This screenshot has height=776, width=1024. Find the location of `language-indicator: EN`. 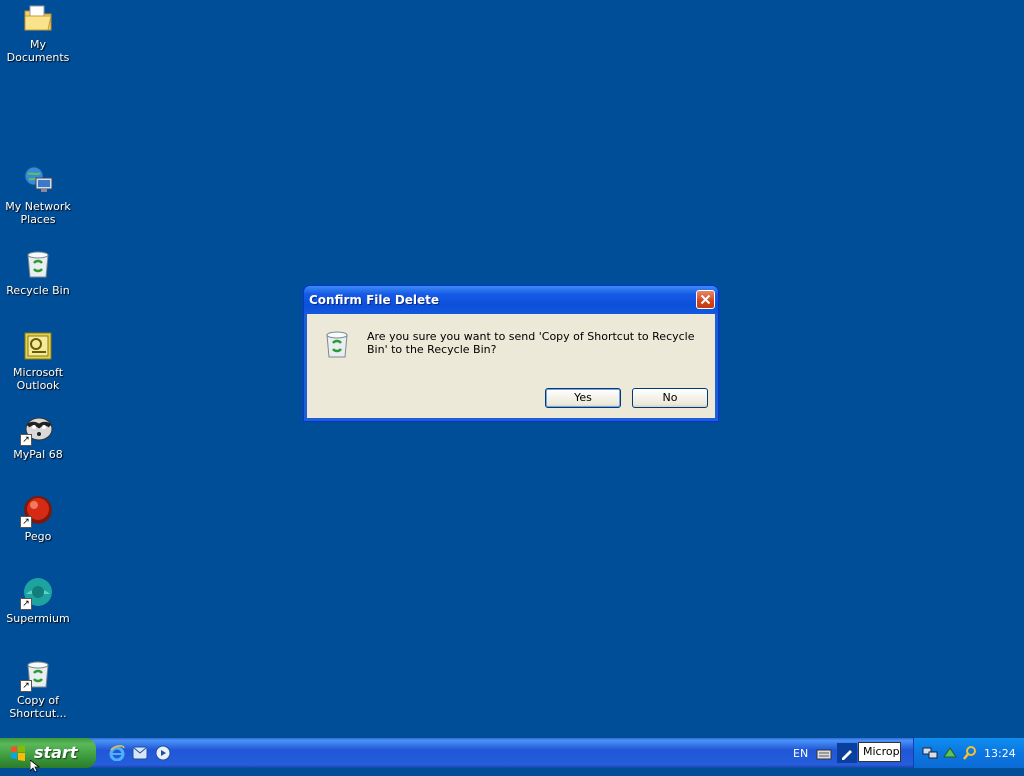

language-indicator: EN is located at coordinates (800, 753).